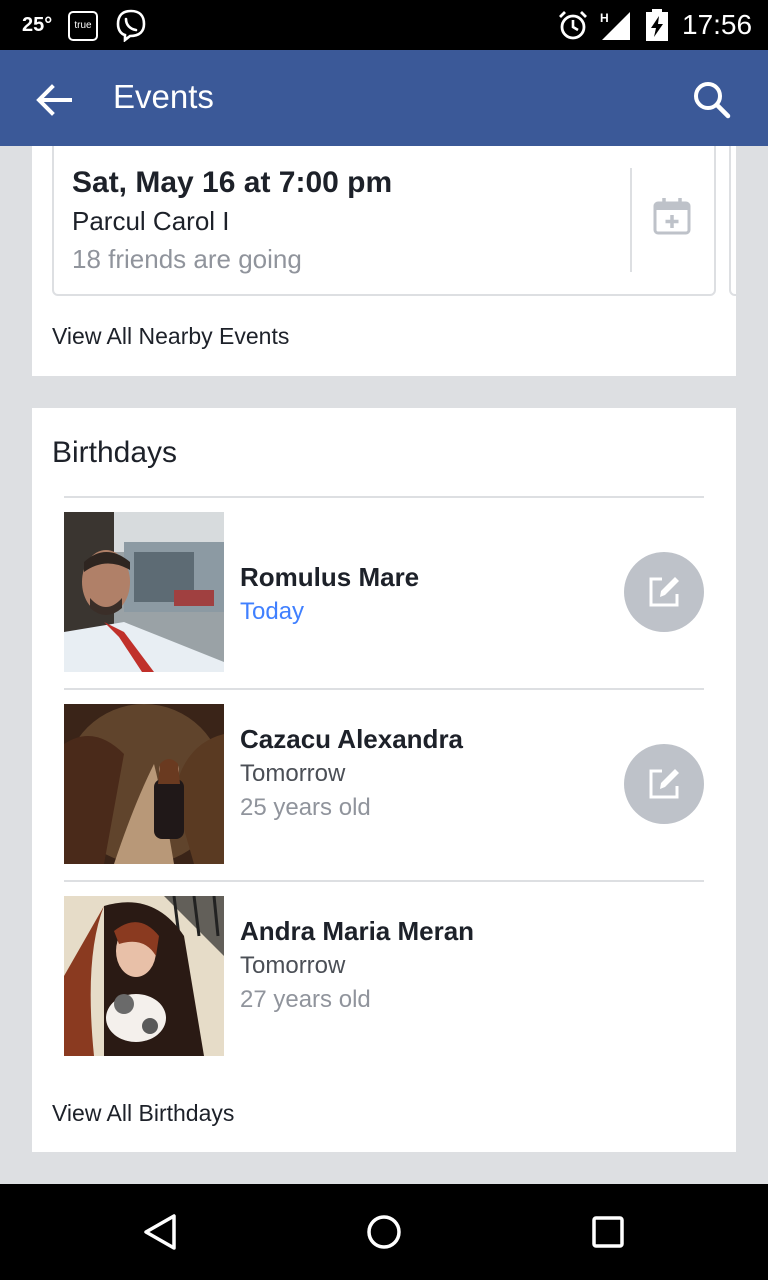 Image resolution: width=768 pixels, height=1280 pixels. I want to click on temperature-label: 25°, so click(37, 25).